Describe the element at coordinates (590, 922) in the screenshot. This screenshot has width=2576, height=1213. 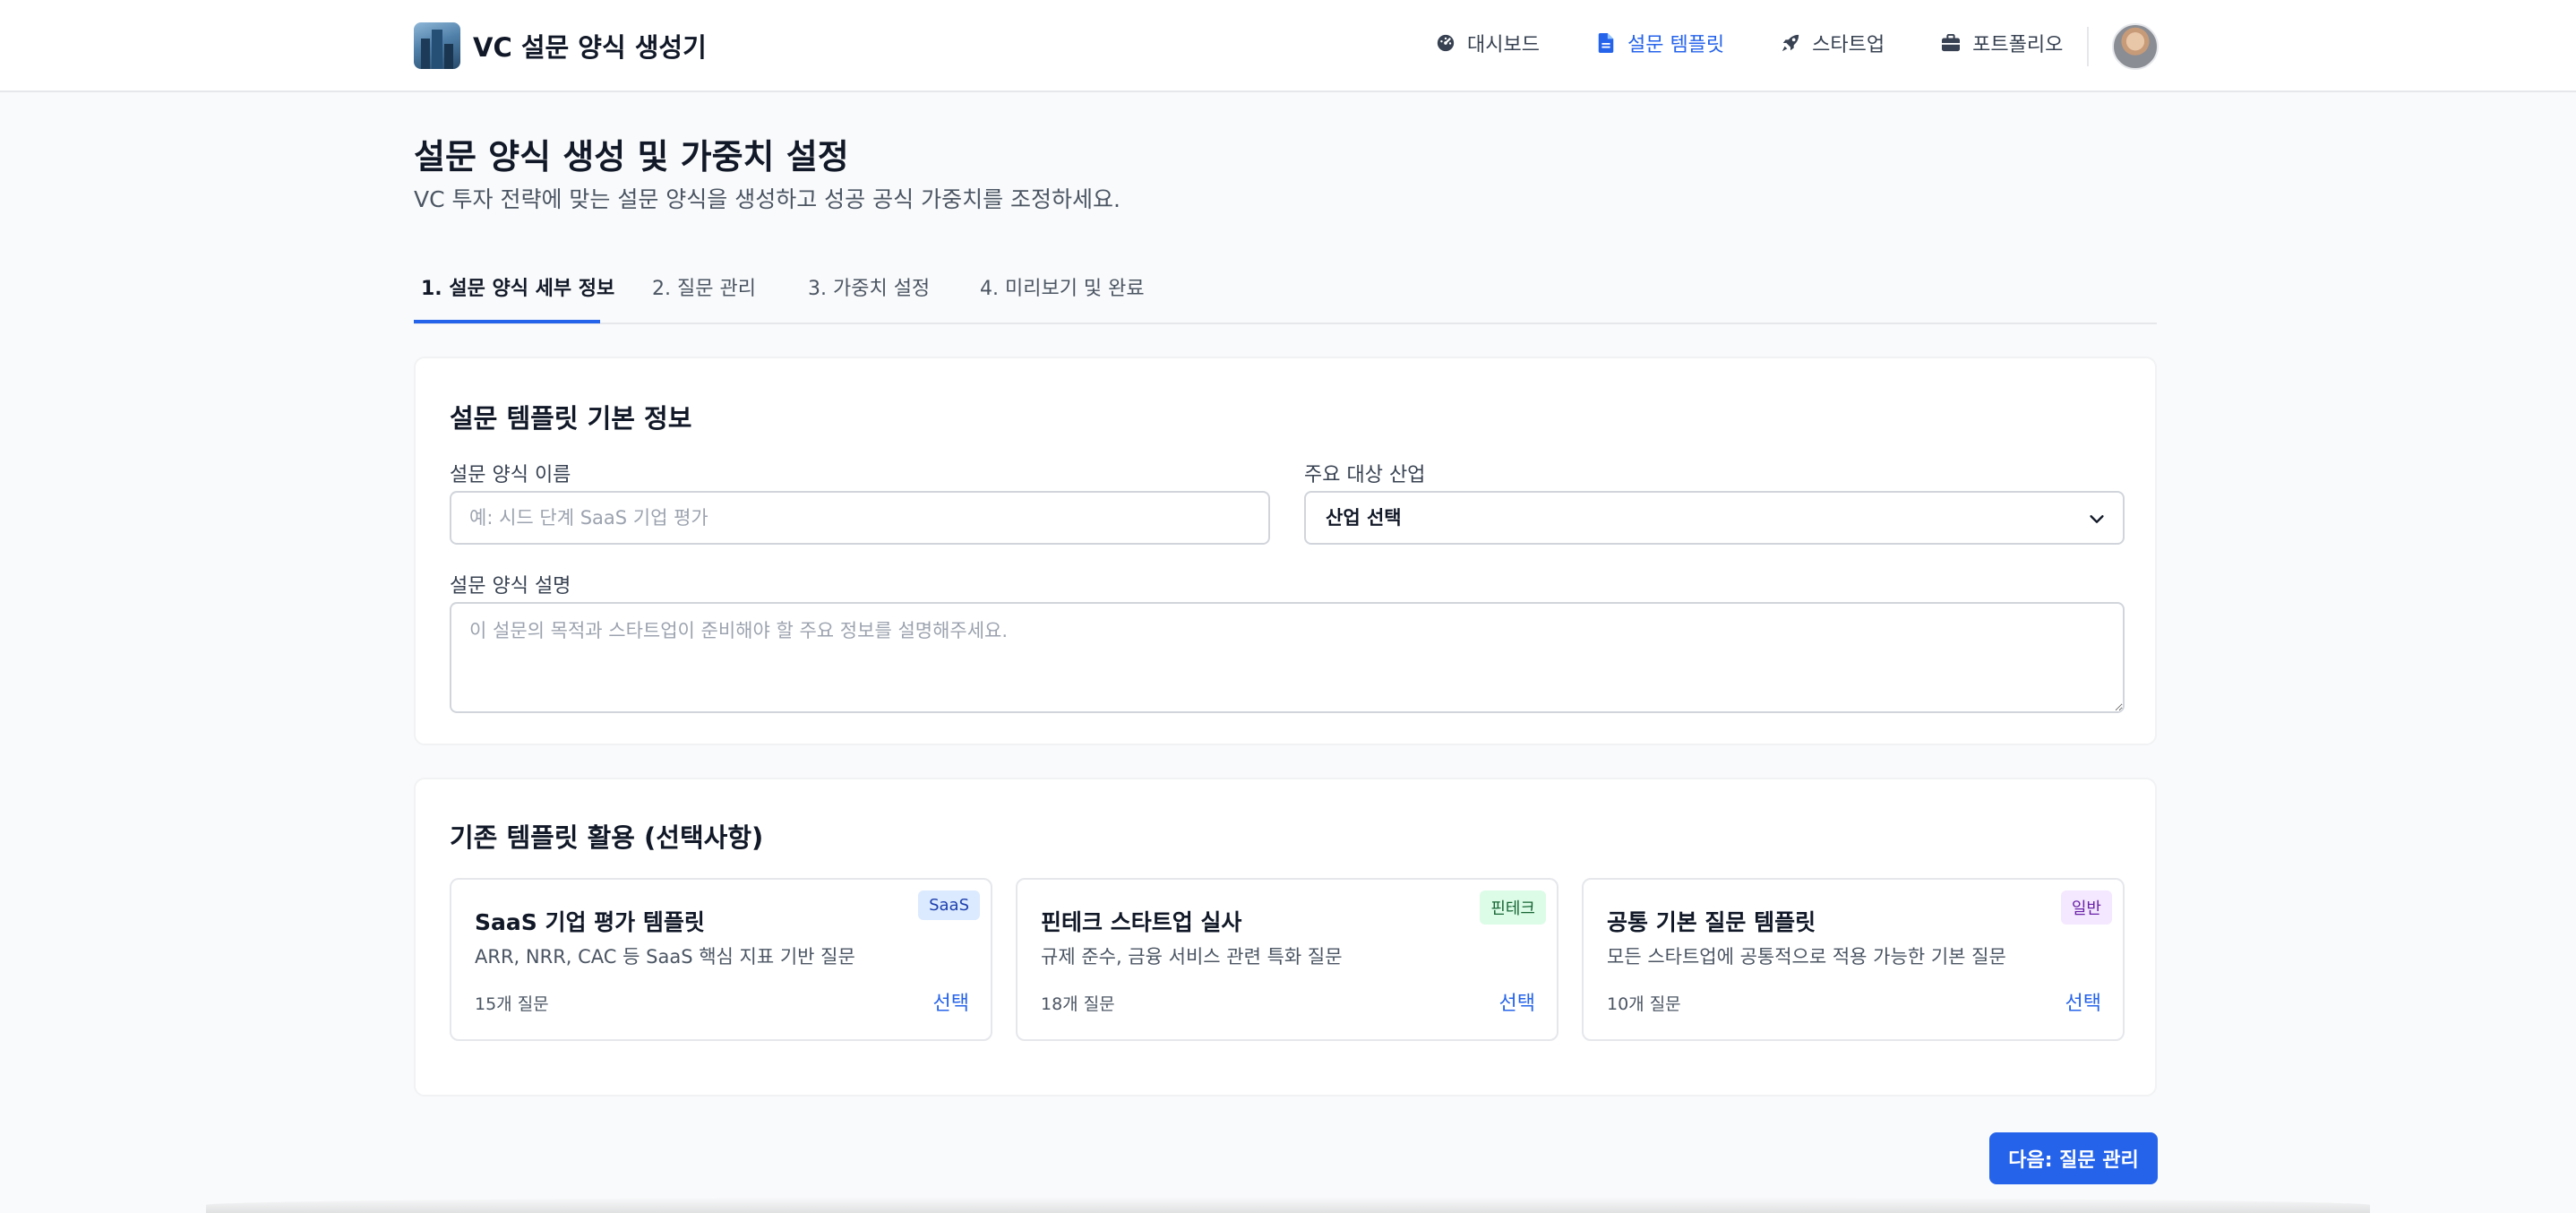
I see `template-name: SaaS 기업 평가 템플릿` at that location.